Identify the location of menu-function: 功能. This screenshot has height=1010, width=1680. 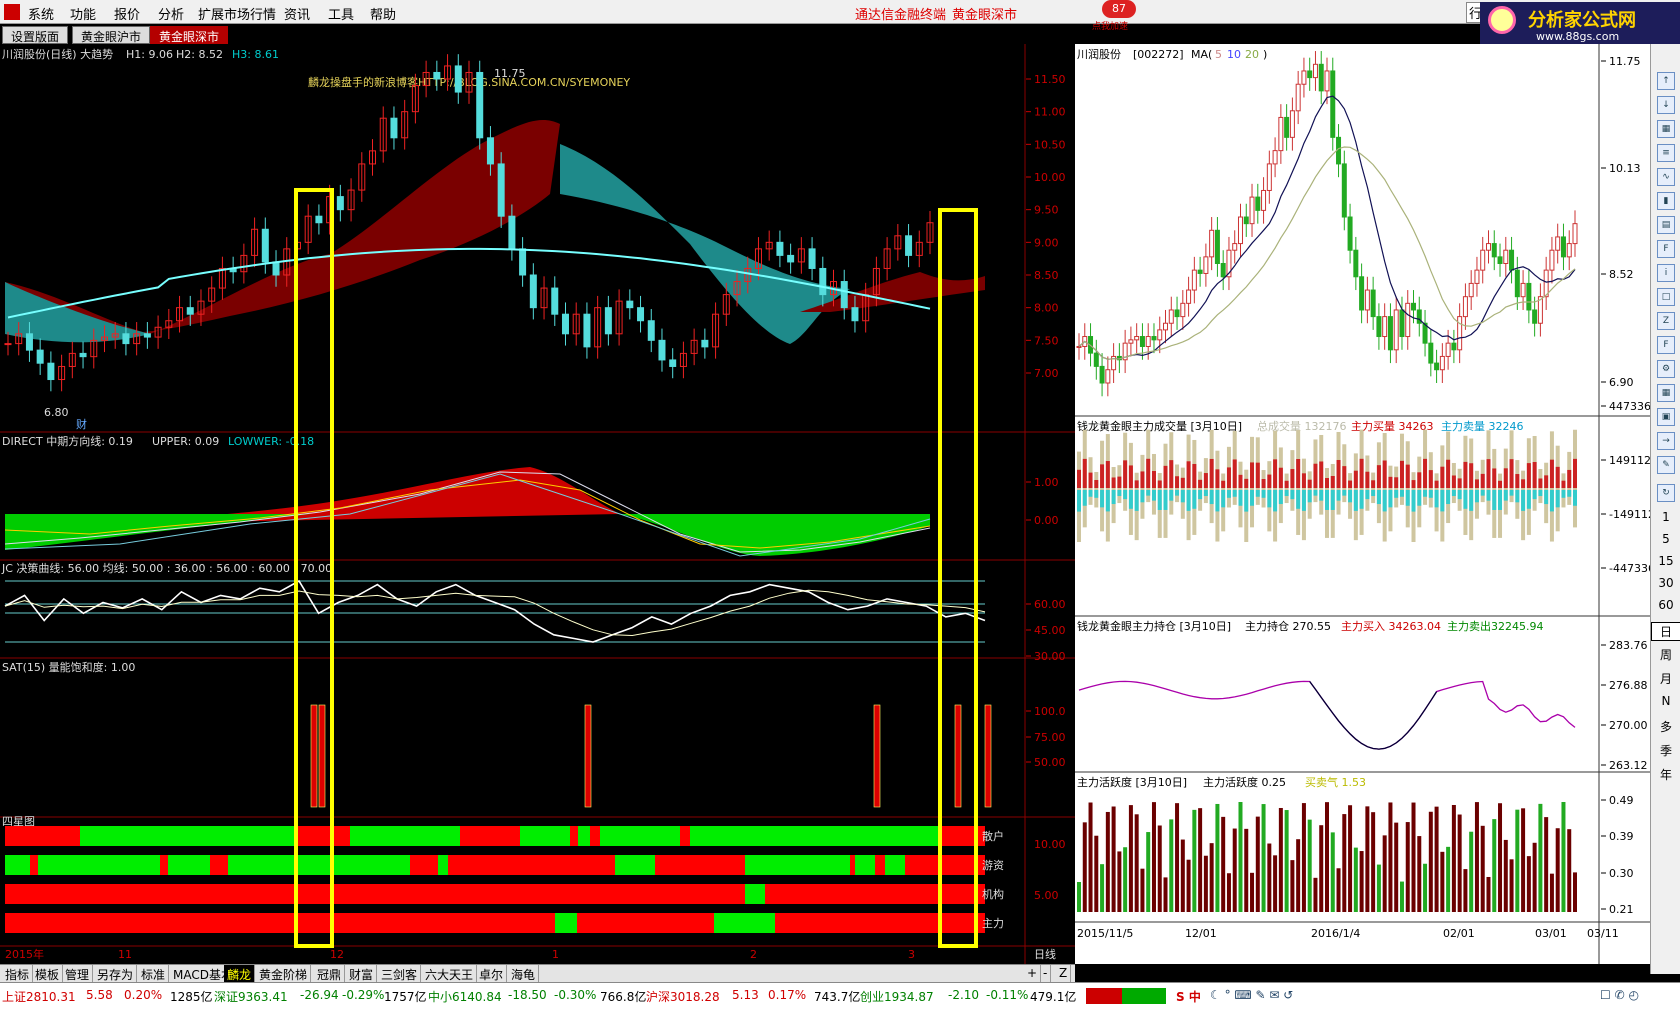
(83, 13).